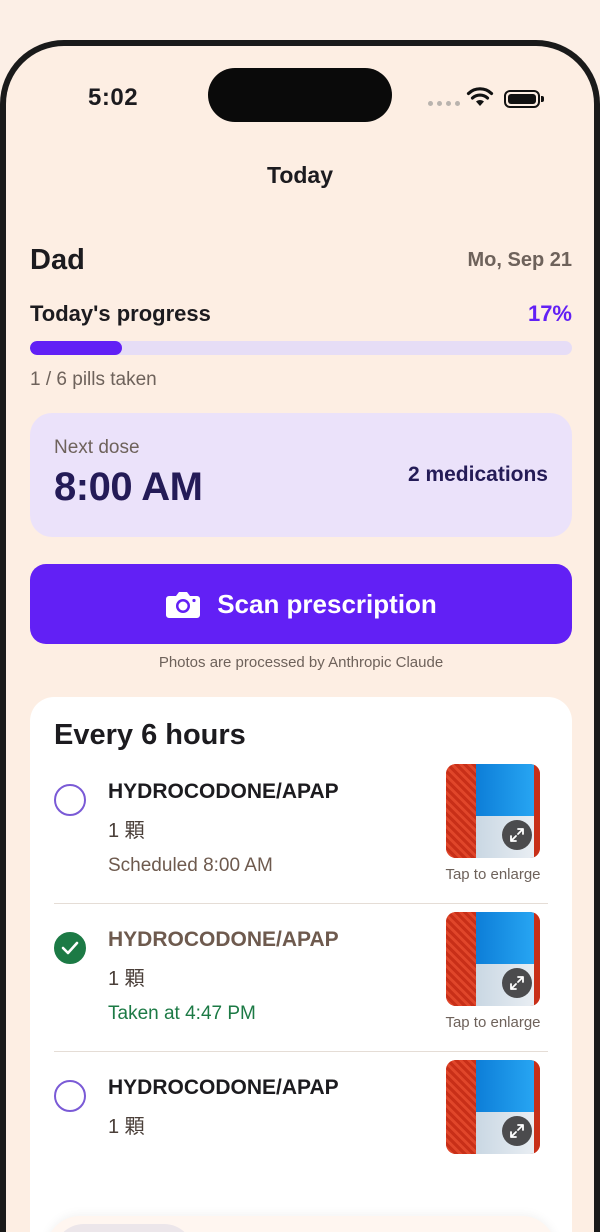 The image size is (600, 1232). Describe the element at coordinates (76, 348) in the screenshot. I see `progress-bar-fill` at that location.